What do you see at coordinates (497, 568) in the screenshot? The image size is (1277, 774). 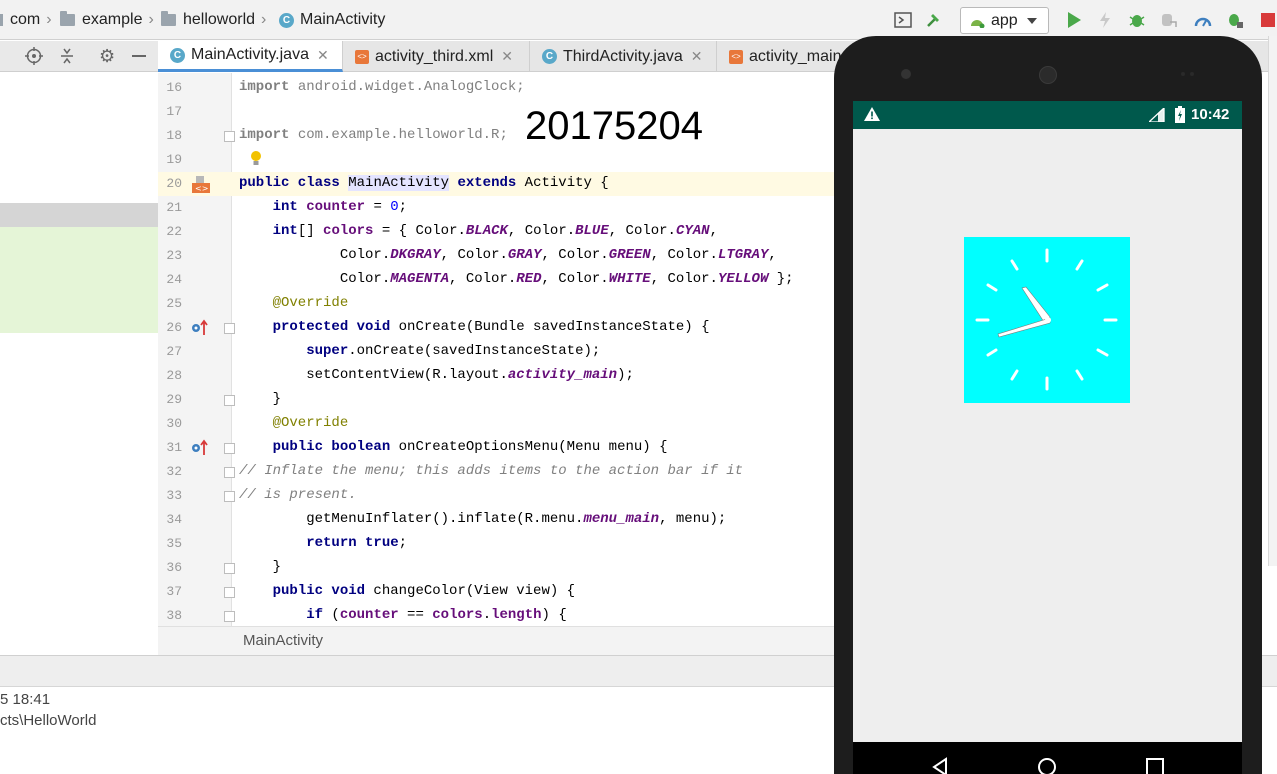 I see `code-line: 36 }` at bounding box center [497, 568].